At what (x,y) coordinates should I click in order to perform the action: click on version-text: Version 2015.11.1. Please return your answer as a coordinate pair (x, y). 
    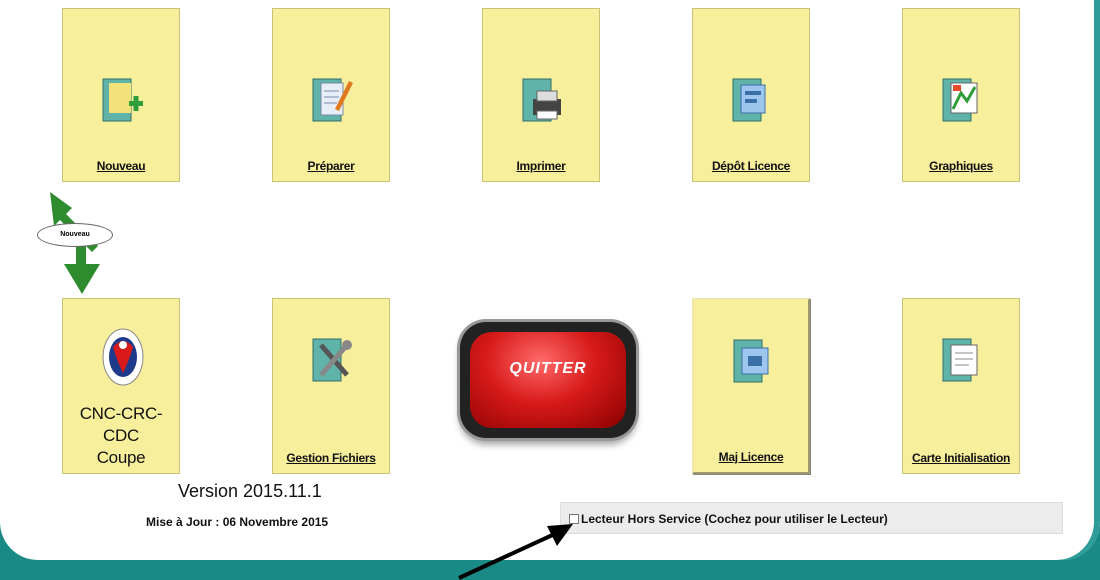
    Looking at the image, I should click on (250, 491).